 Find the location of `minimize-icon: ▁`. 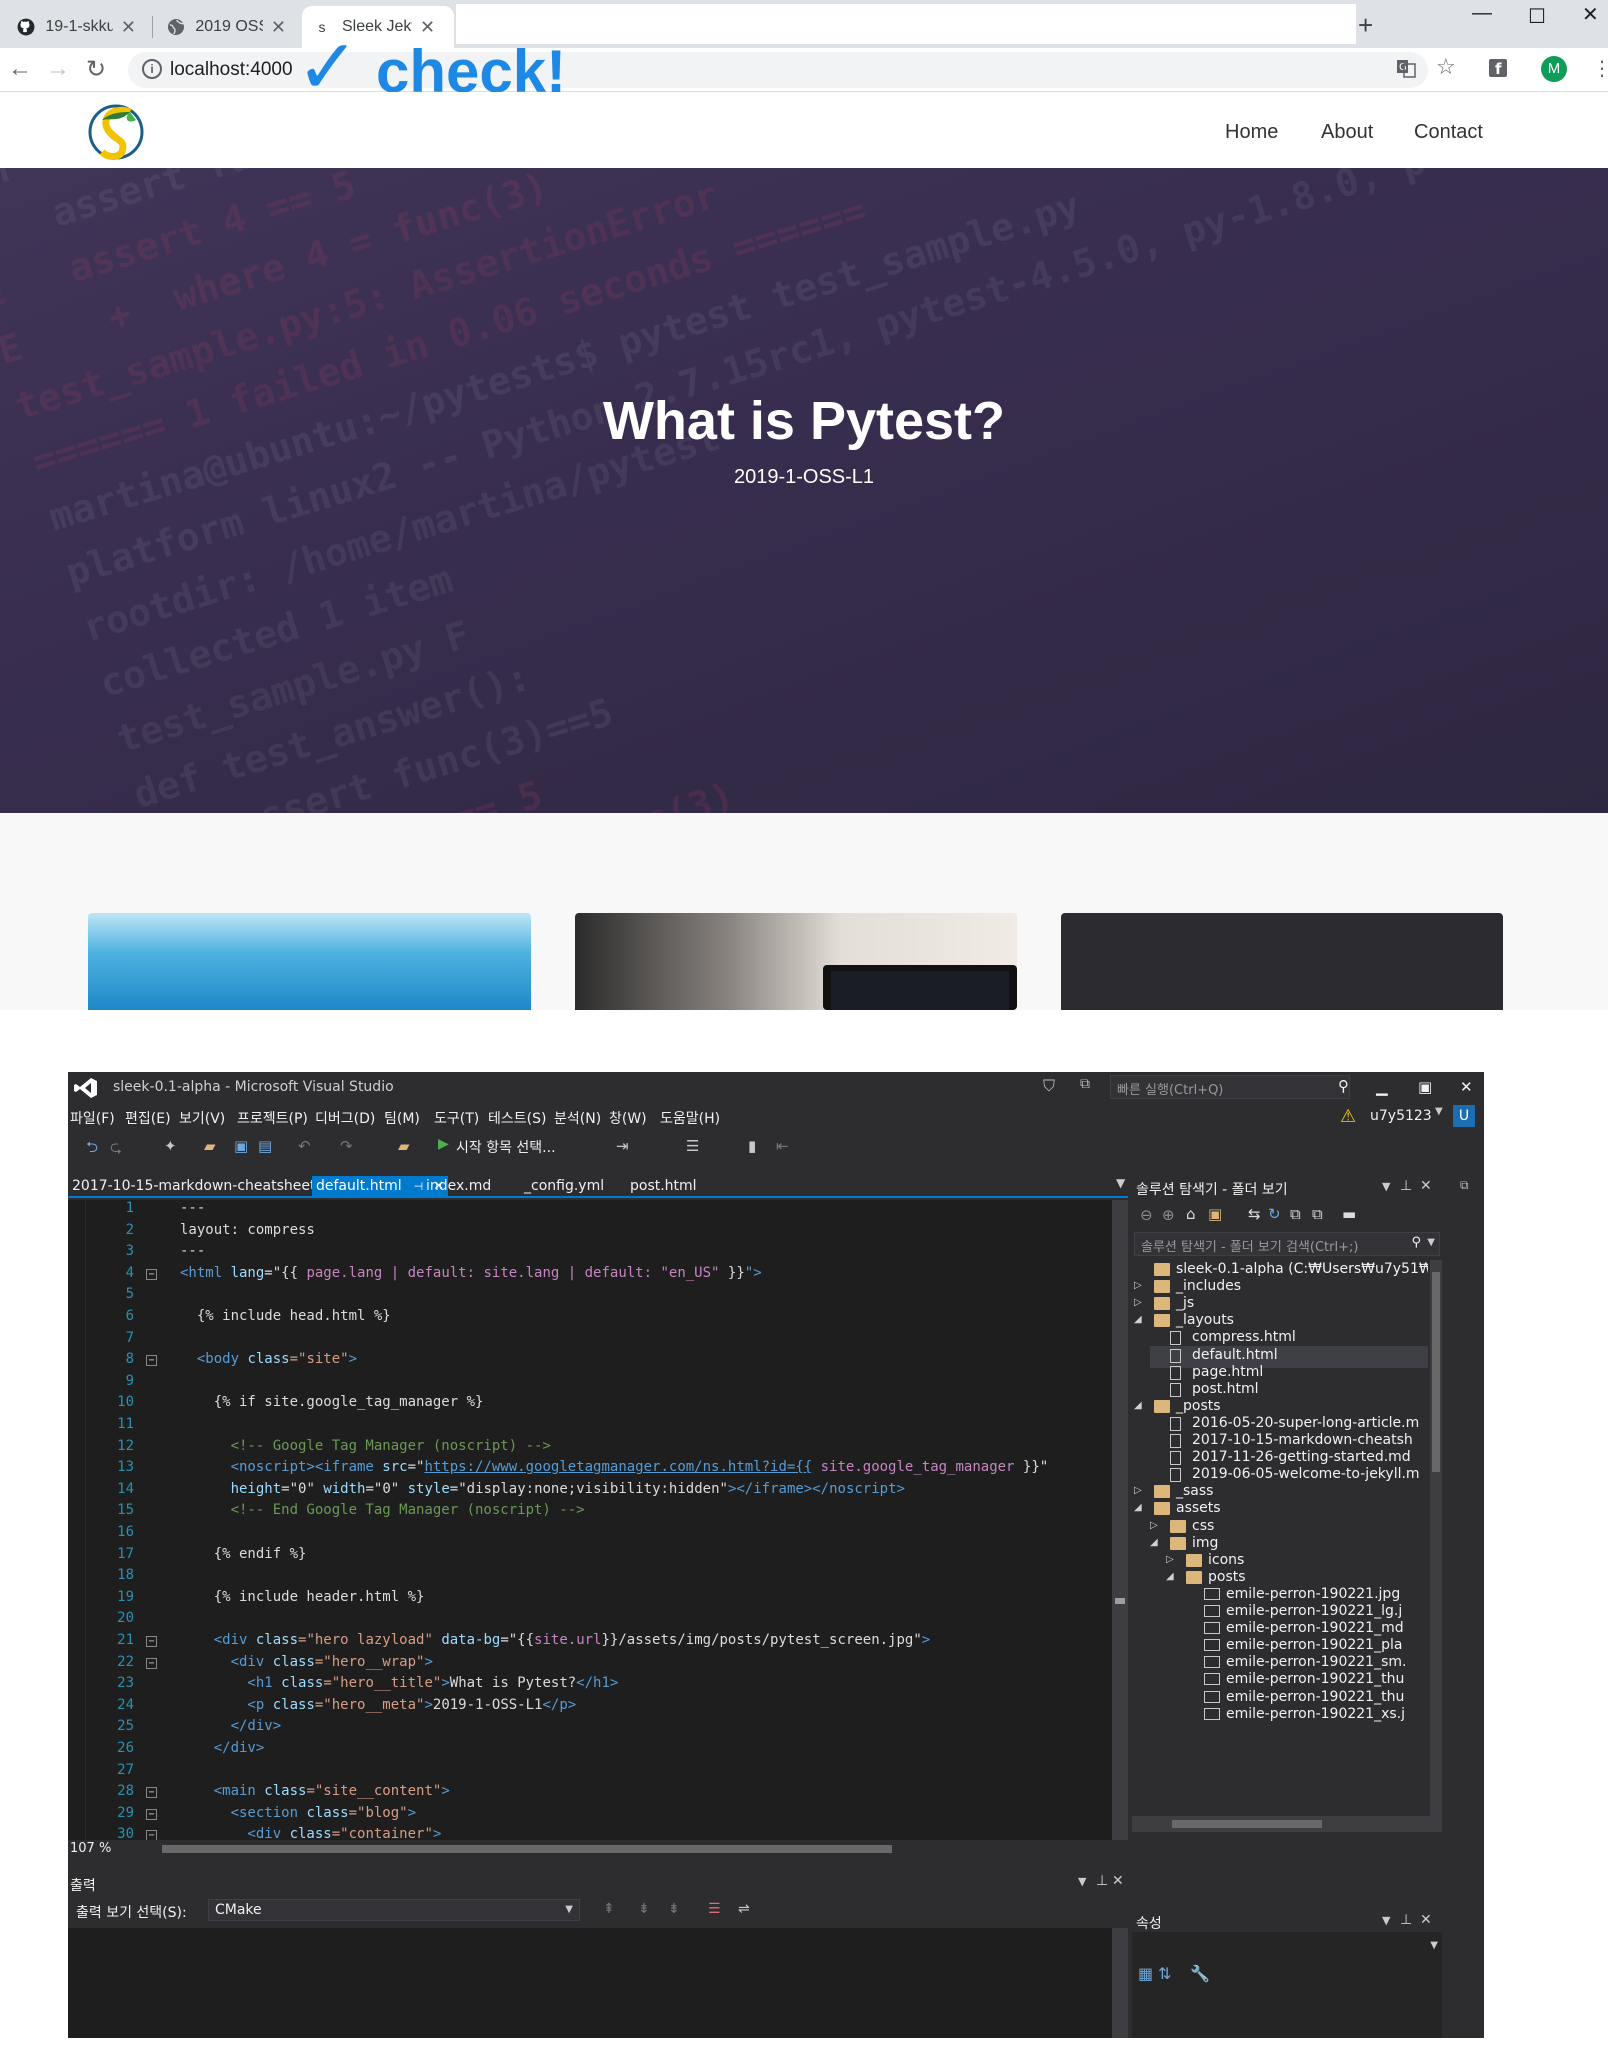

minimize-icon: ▁ is located at coordinates (1382, 1087).